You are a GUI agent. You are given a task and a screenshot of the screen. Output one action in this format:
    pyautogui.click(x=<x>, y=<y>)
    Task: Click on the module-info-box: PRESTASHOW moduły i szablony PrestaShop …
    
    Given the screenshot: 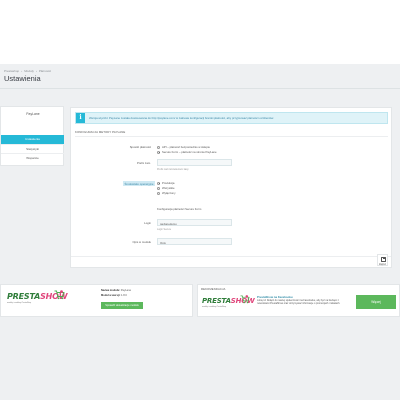 What is the action you would take?
    pyautogui.click(x=96, y=300)
    